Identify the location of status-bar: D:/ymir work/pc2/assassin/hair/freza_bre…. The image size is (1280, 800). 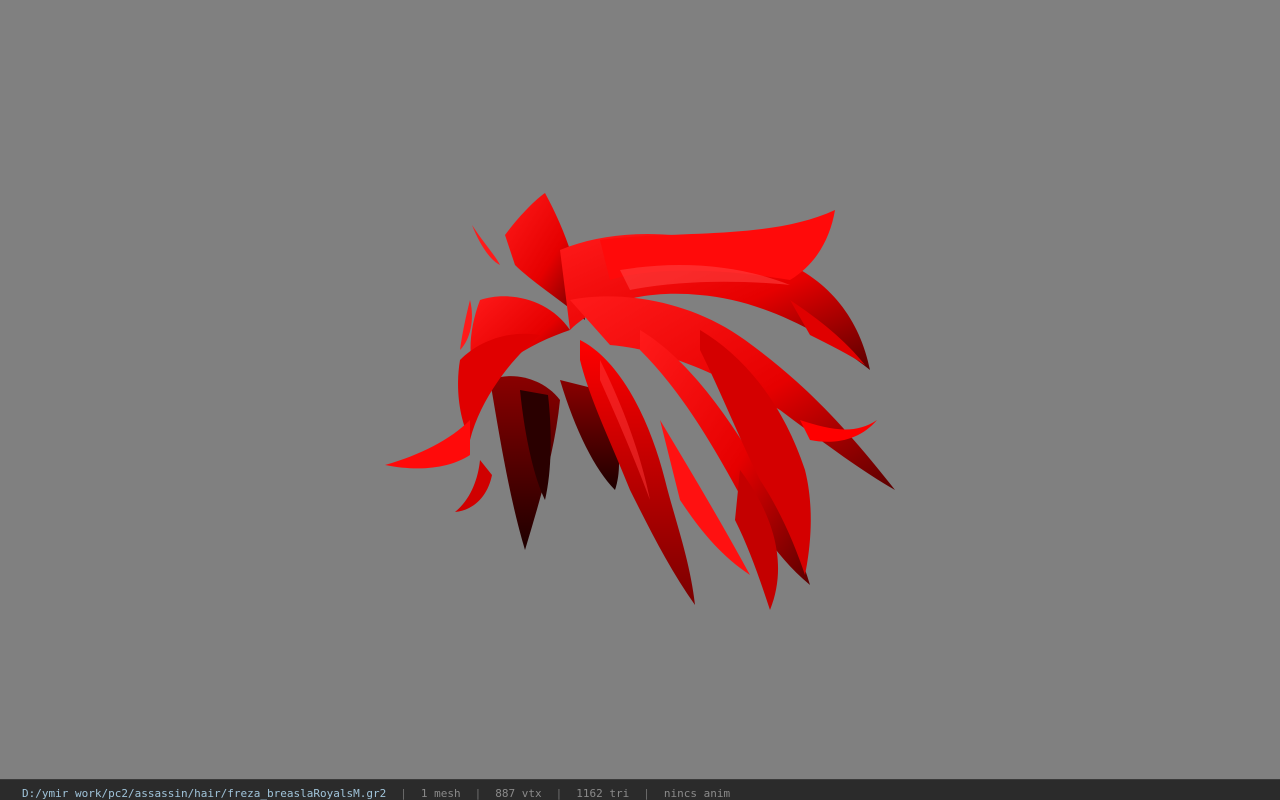
(640, 789).